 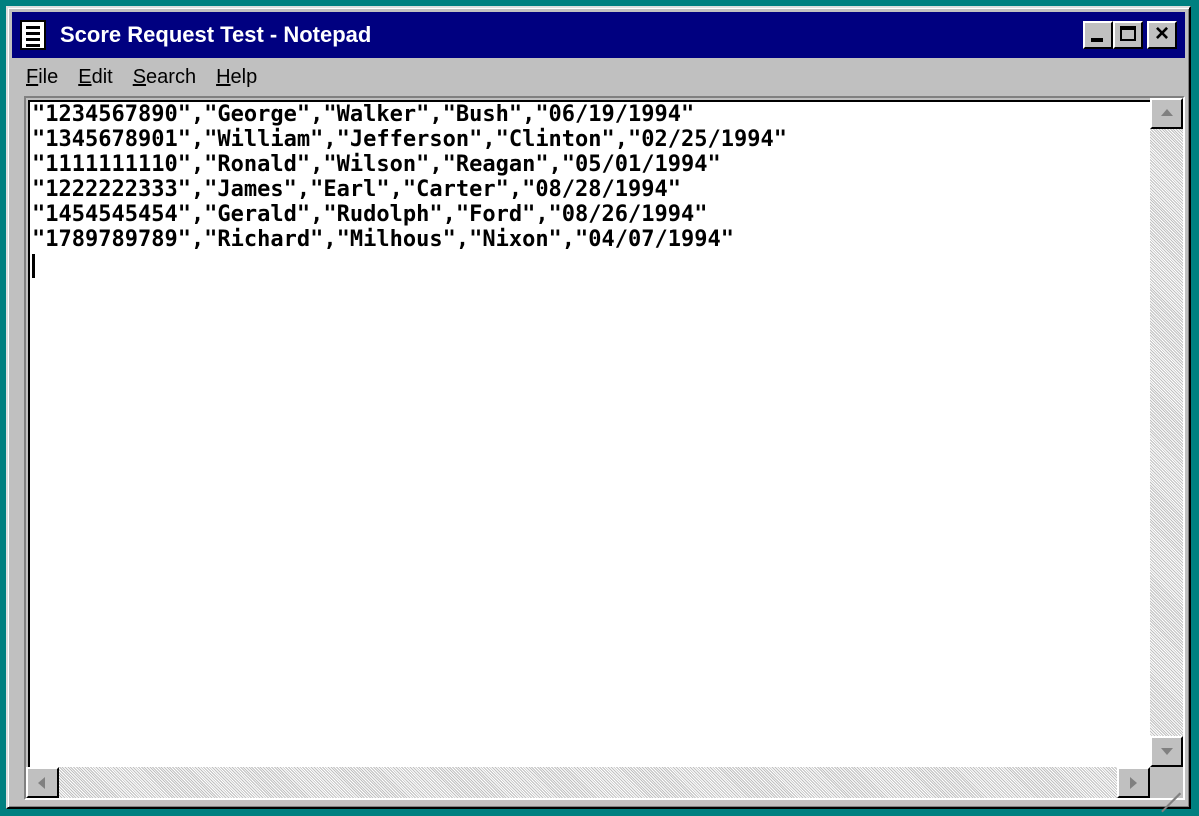 I want to click on size-grip-icon, so click(x=1166, y=790).